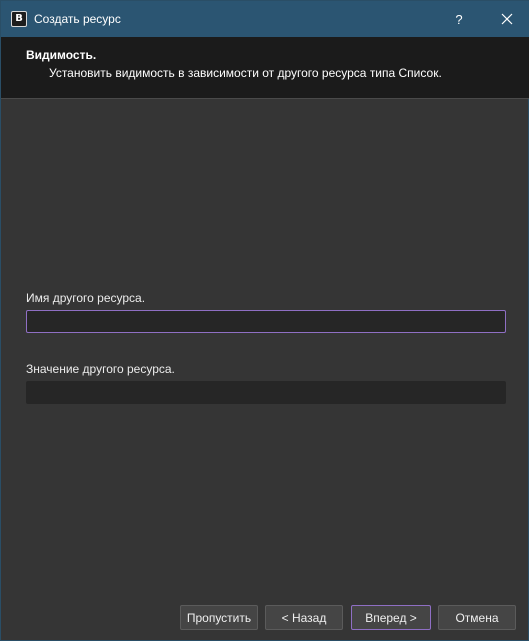 The height and width of the screenshot is (641, 530). Describe the element at coordinates (477, 617) in the screenshot. I see `cancel-button: Отмена` at that location.